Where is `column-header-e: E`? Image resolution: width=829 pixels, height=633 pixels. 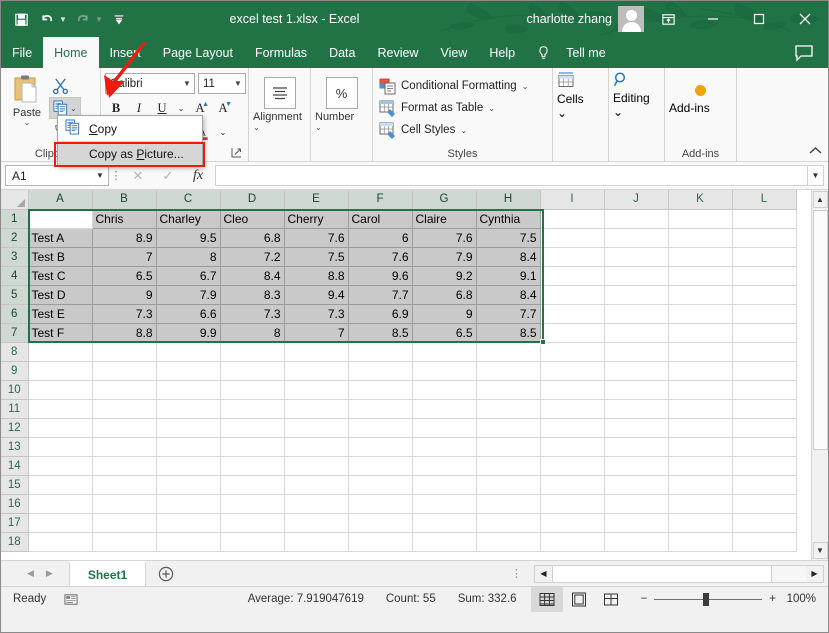
column-header-e: E is located at coordinates (316, 200).